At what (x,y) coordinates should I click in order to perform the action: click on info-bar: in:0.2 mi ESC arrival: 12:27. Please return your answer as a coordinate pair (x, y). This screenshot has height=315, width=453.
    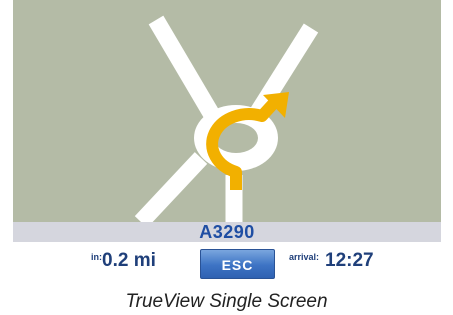
    Looking at the image, I should click on (227, 264).